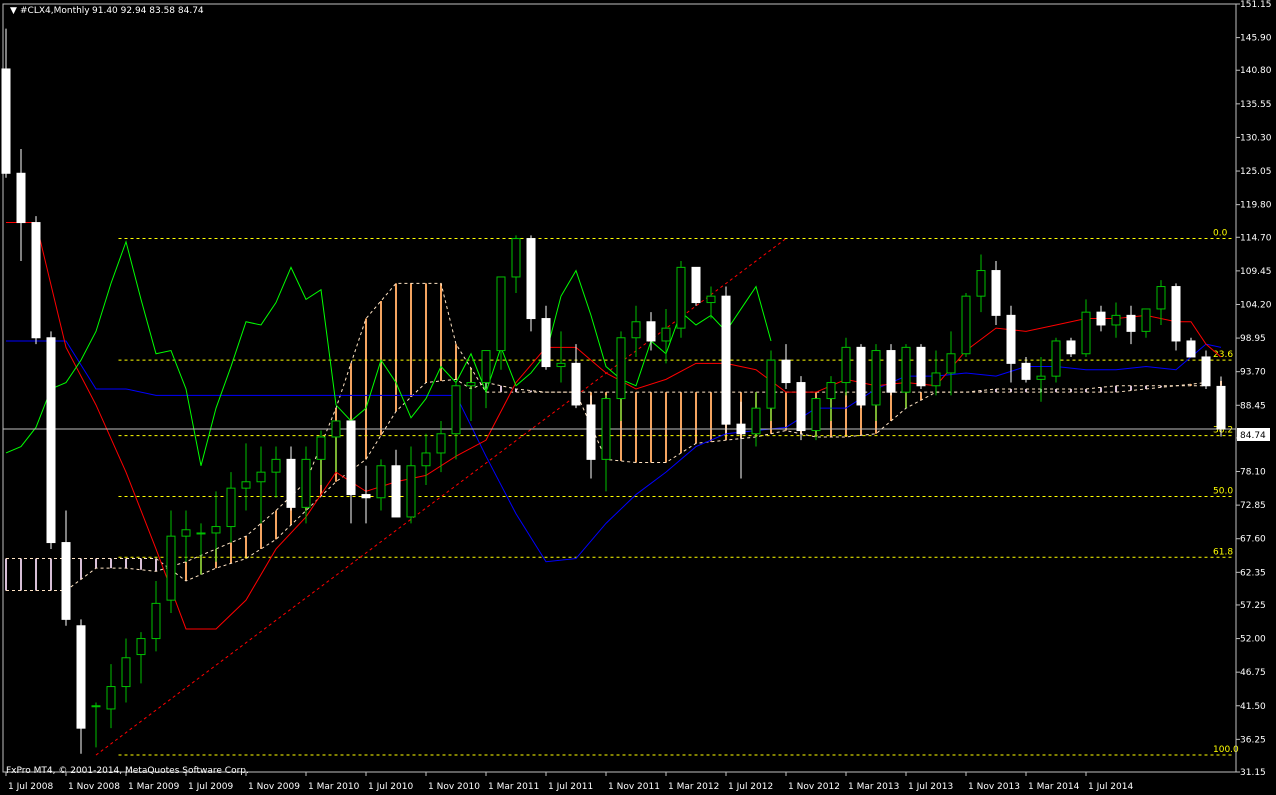  Describe the element at coordinates (1253, 373) in the screenshot. I see `price-tick-label: 93.70` at that location.